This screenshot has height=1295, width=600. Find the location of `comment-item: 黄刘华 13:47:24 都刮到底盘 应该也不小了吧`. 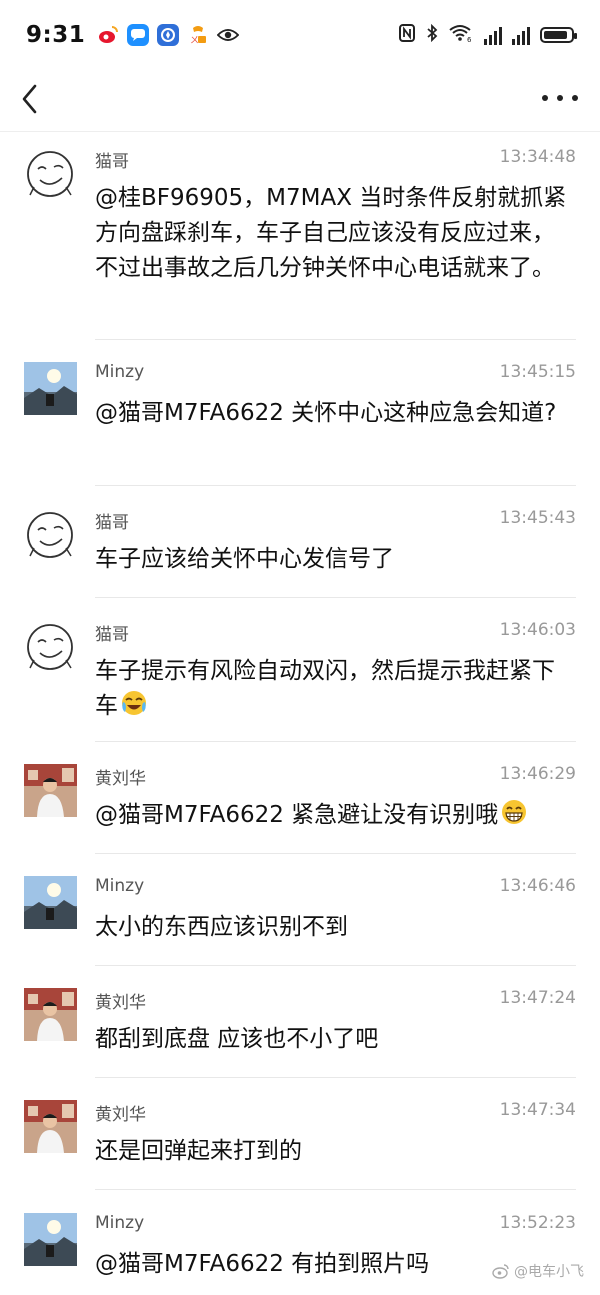

comment-item: 黄刘华 13:47:24 都刮到底盘 应该也不小了吧 is located at coordinates (300, 1026).